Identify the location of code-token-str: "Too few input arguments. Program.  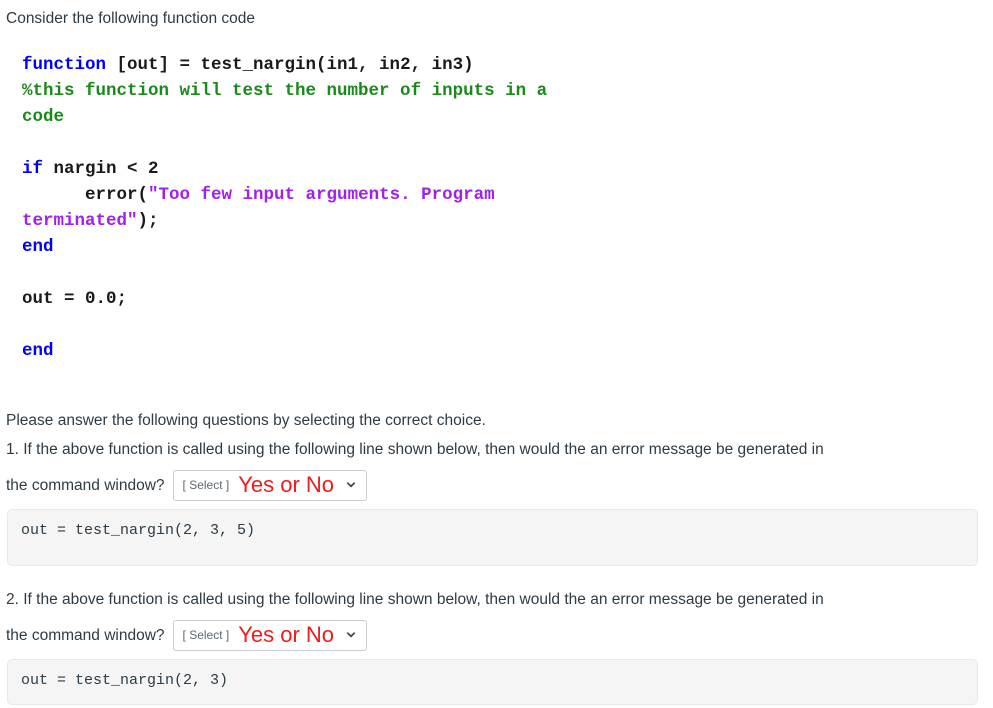
(321, 195).